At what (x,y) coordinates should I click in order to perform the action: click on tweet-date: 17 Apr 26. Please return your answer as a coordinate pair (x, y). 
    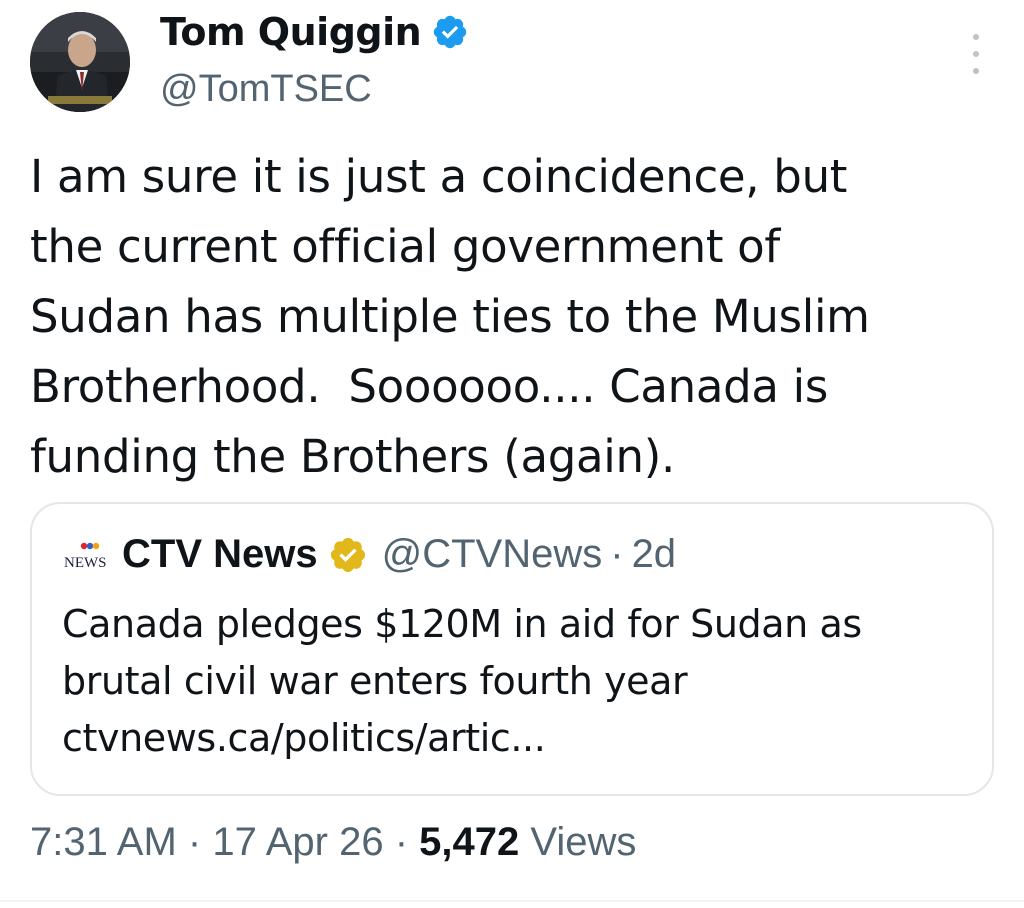
    Looking at the image, I should click on (297, 842).